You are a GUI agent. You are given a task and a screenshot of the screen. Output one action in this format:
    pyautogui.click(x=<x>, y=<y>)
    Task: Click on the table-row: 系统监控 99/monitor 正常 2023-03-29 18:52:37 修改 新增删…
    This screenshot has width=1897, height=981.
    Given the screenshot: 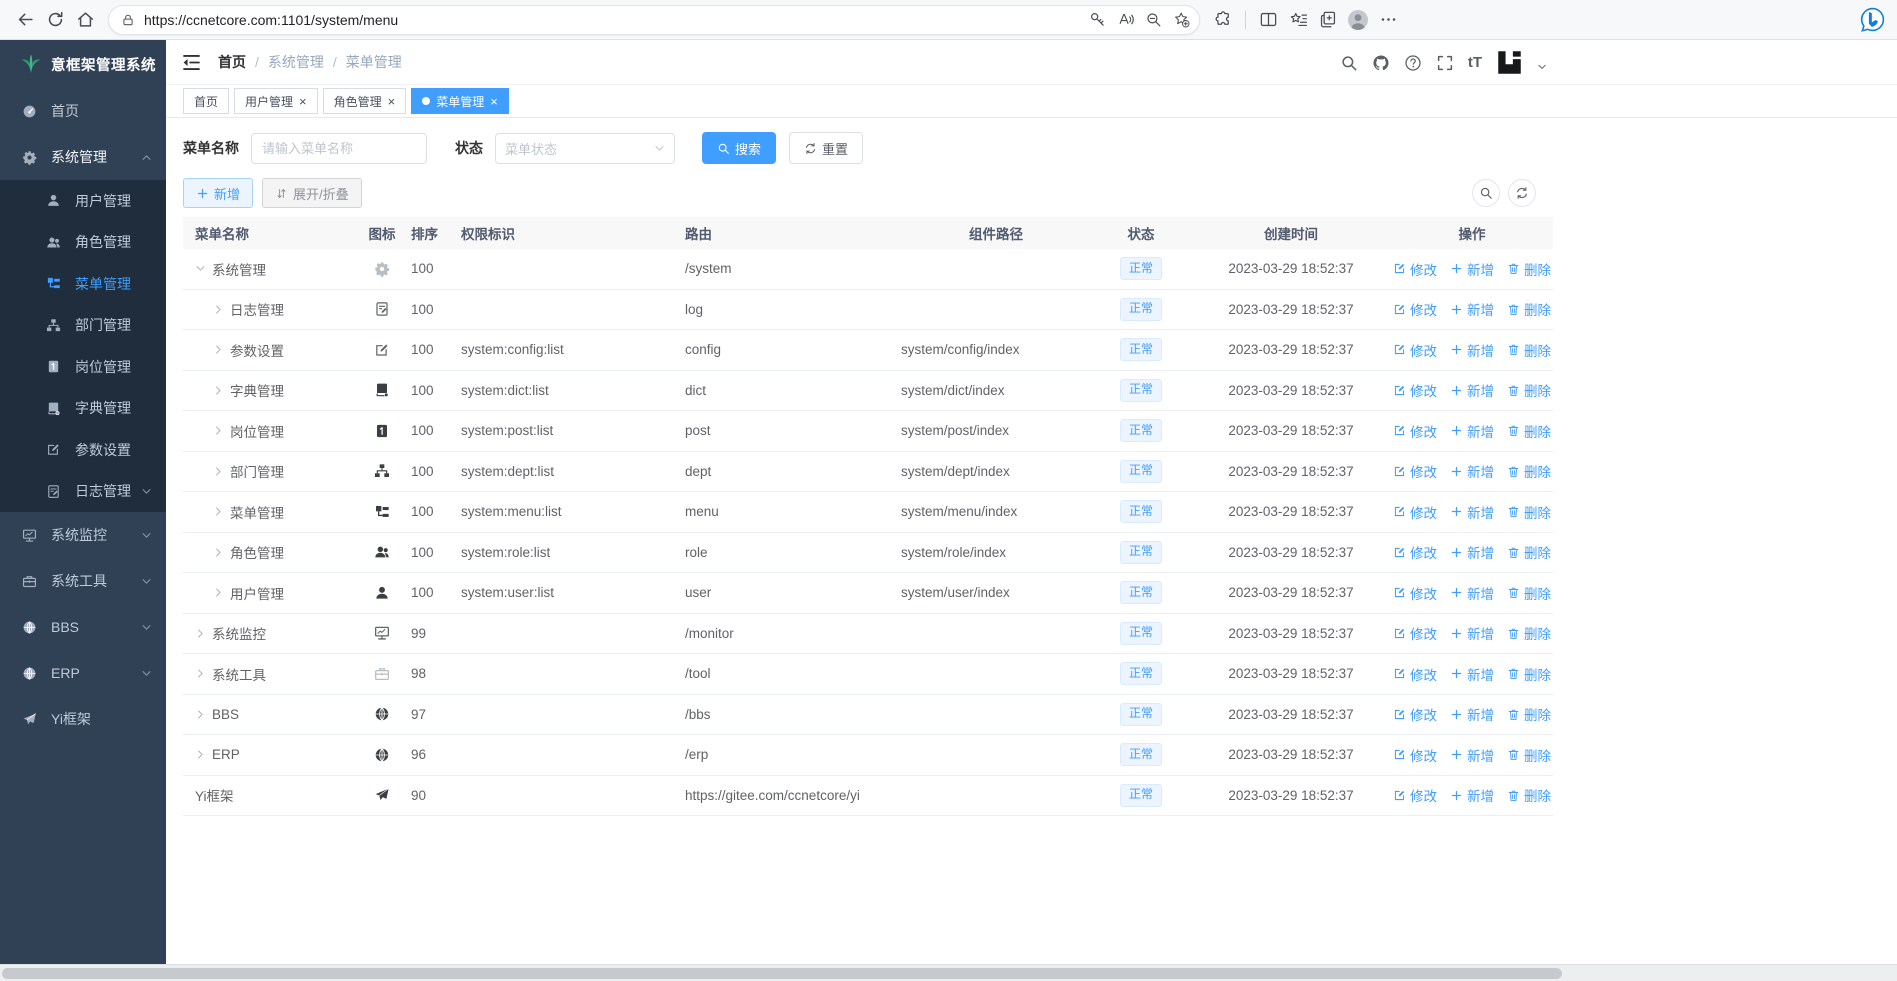 What is the action you would take?
    pyautogui.click(x=868, y=633)
    